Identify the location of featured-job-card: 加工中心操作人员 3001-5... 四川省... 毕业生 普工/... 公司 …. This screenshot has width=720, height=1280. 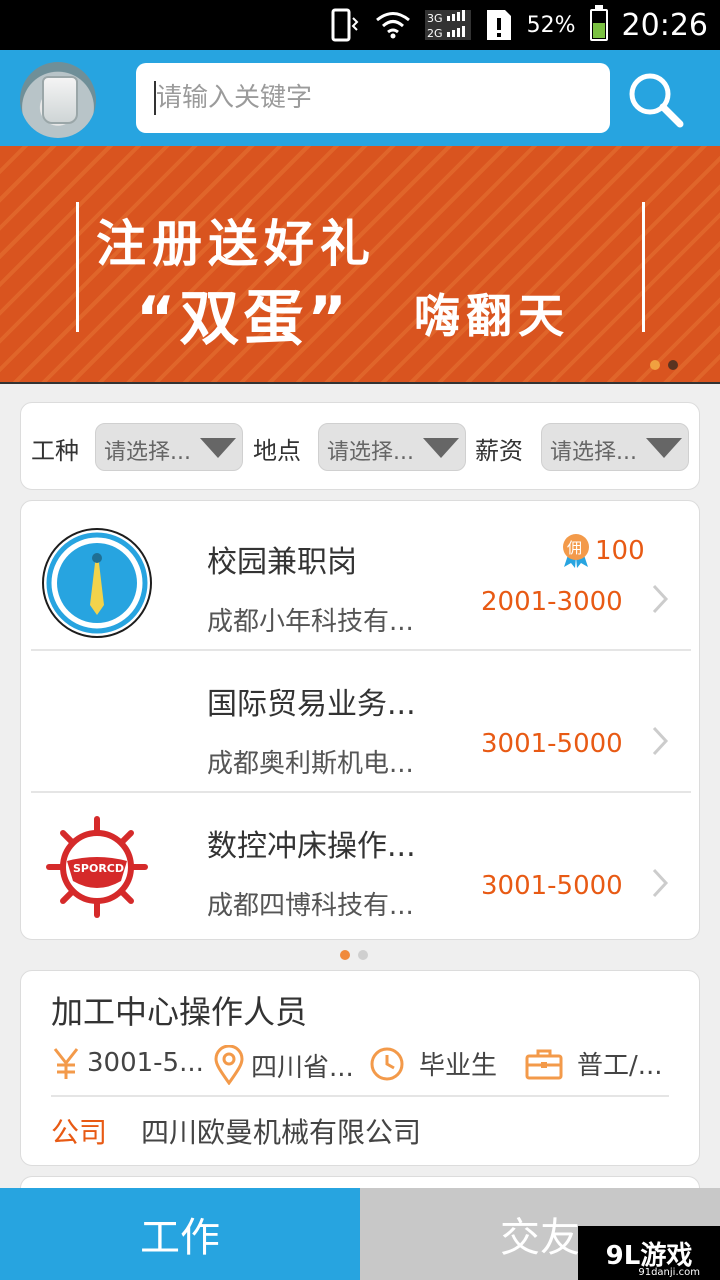
(360, 1068).